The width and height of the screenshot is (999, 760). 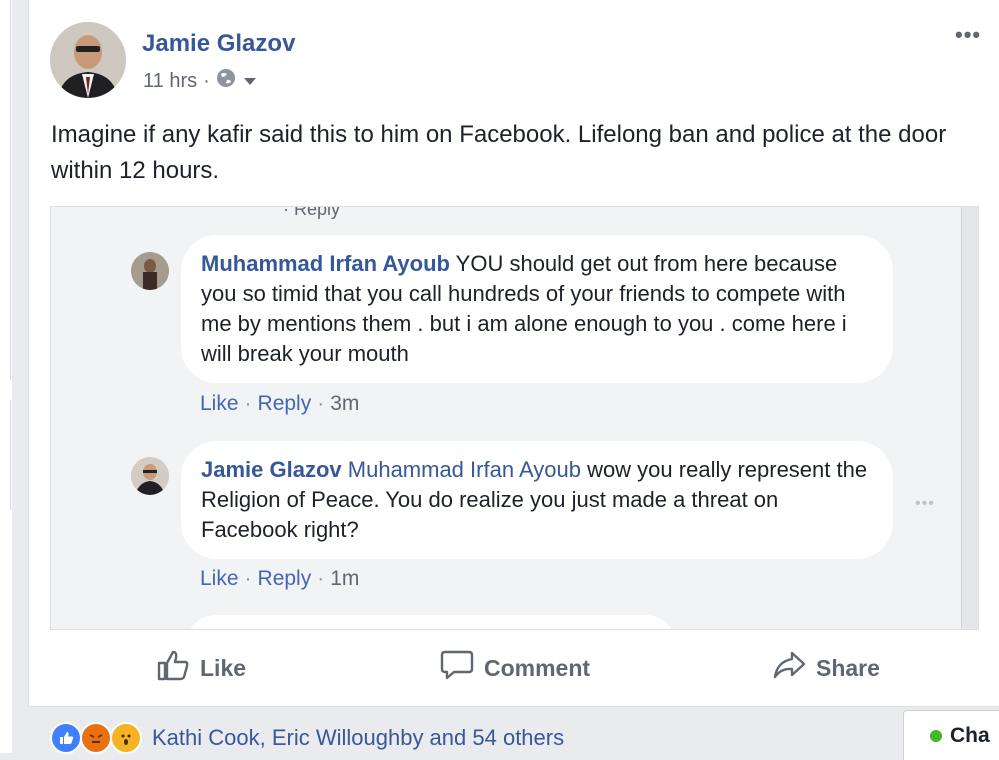 I want to click on author-name: Jamie Glazov, so click(x=218, y=44).